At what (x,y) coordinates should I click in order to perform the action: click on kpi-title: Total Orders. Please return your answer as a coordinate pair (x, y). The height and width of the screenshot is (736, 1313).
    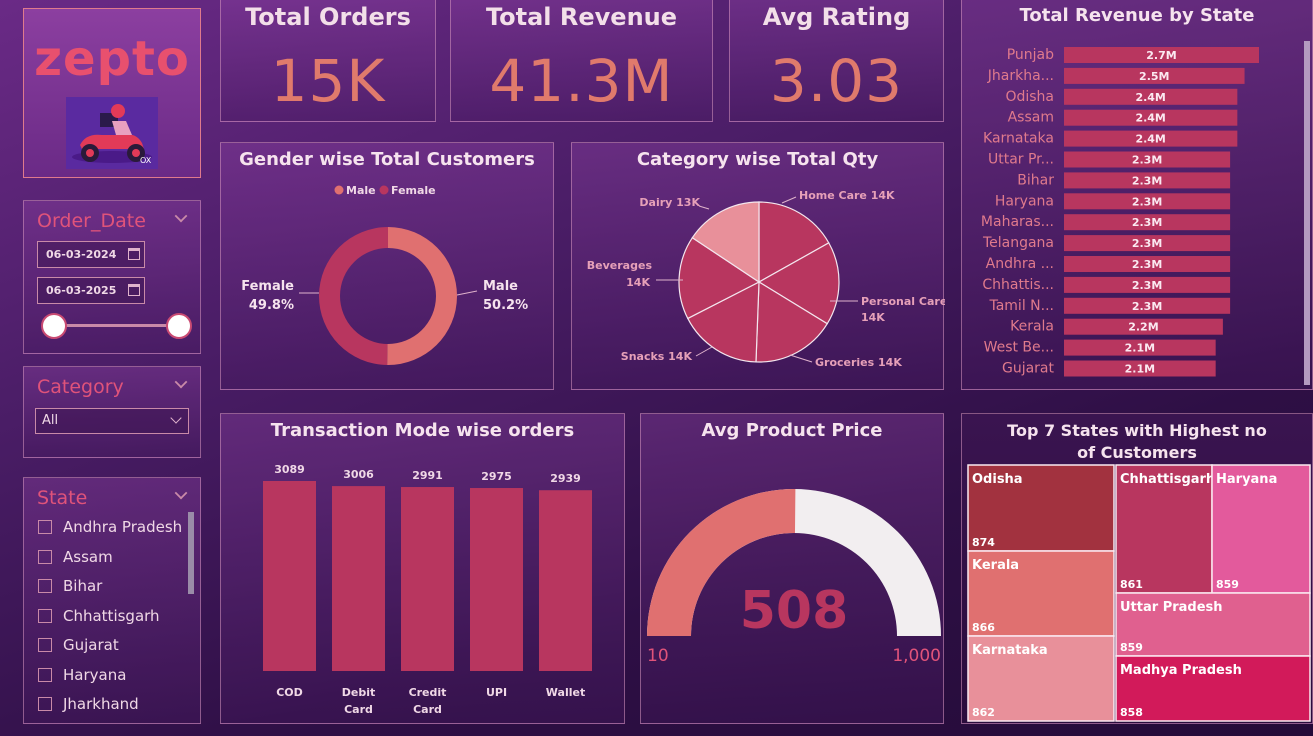
    Looking at the image, I should click on (328, 17).